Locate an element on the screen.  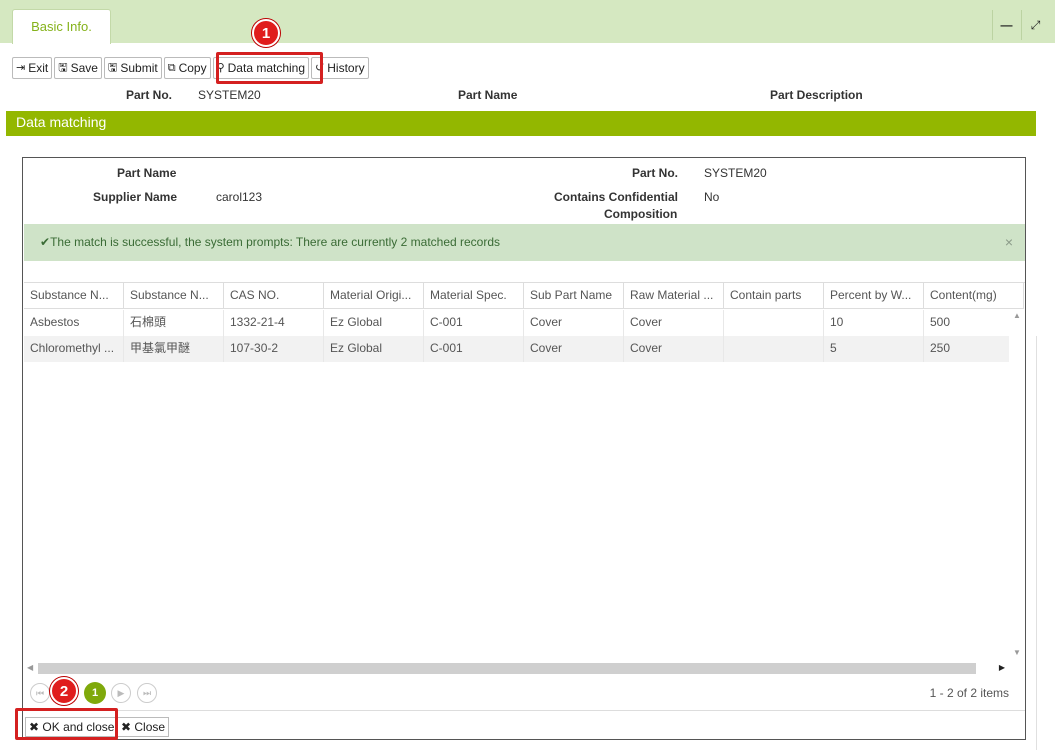
save-icon: 🖫 is located at coordinates (63, 68).